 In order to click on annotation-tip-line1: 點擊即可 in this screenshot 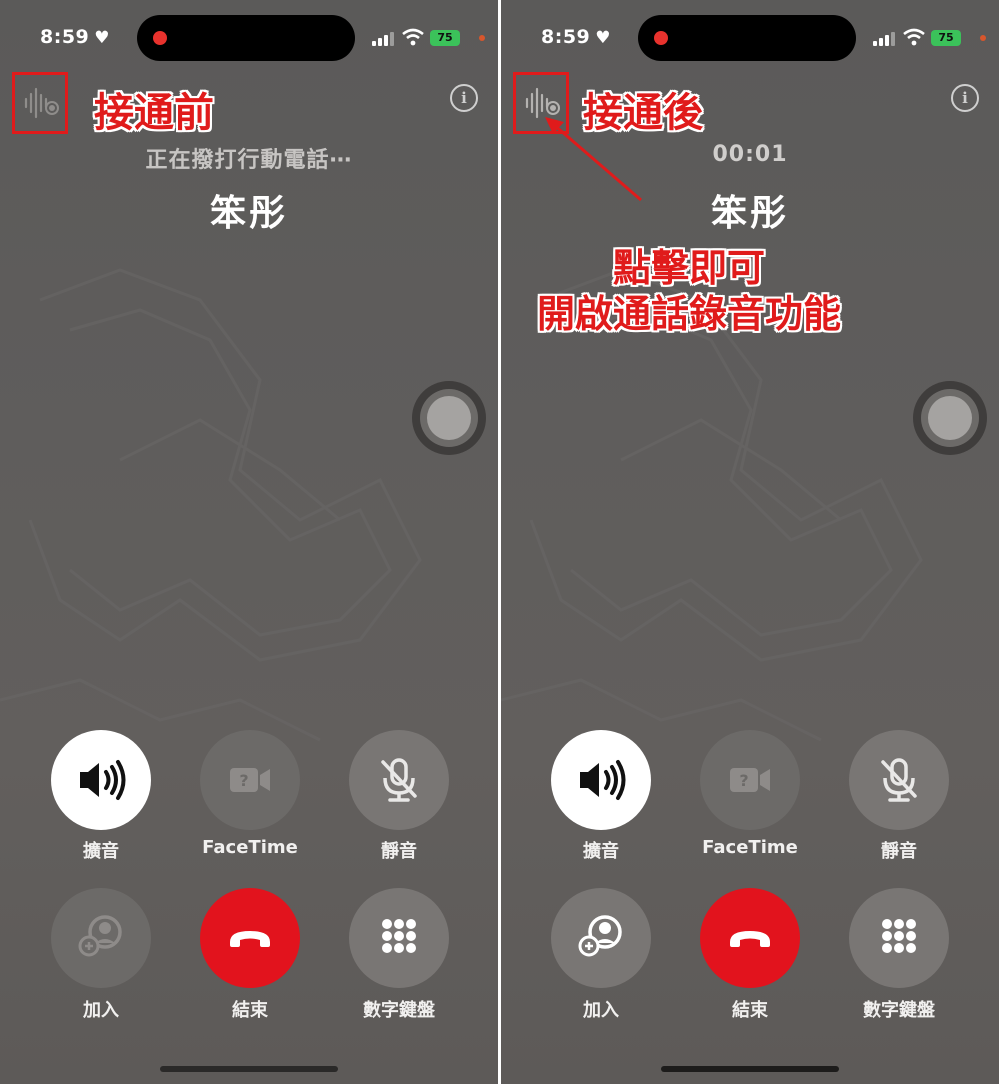, I will do `click(688, 268)`.